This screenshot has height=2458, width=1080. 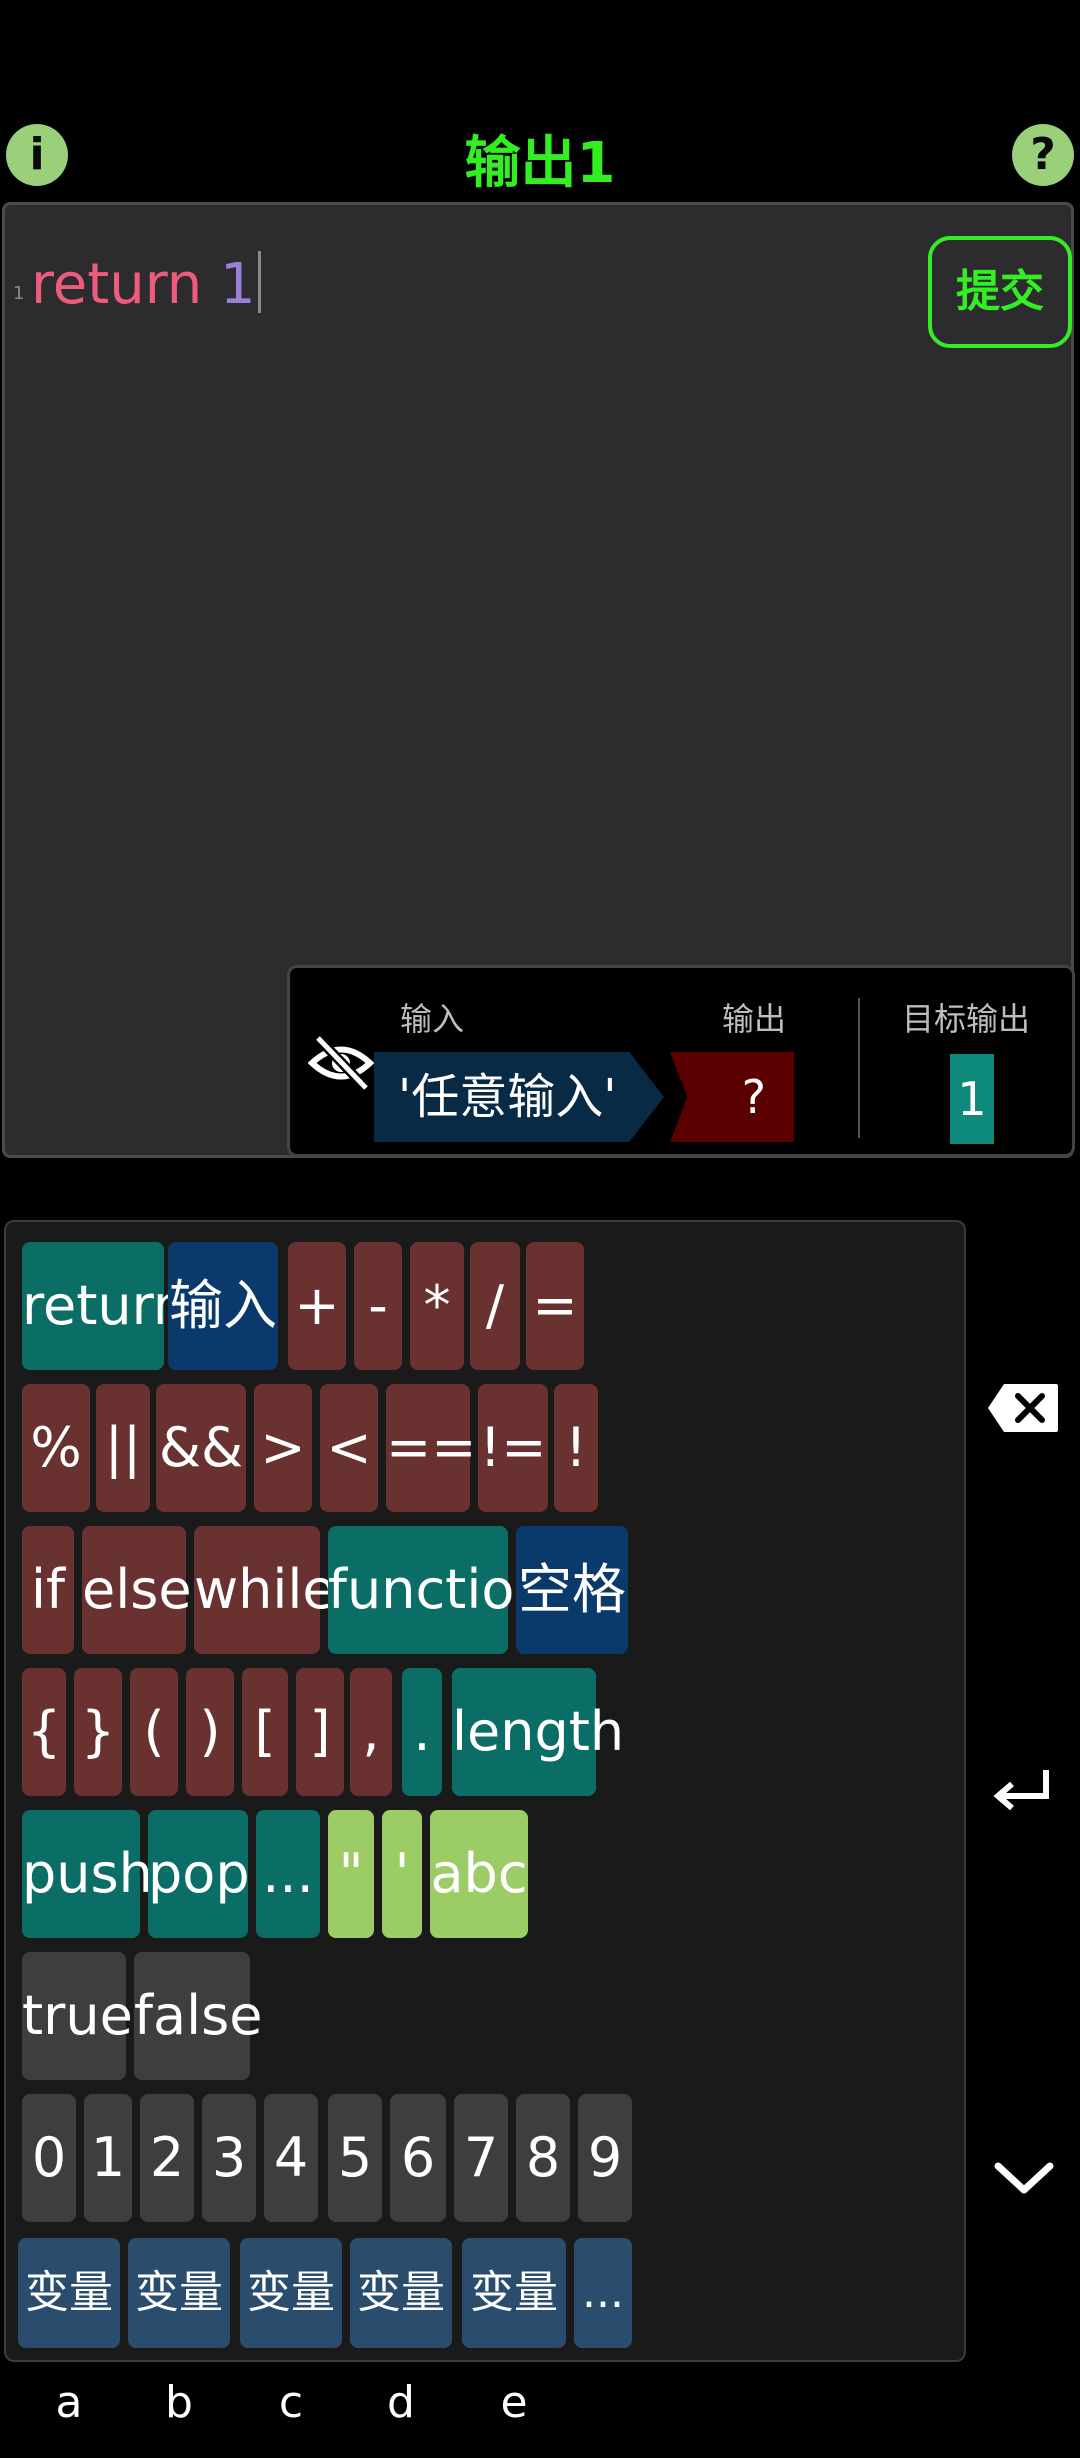 What do you see at coordinates (972, 1099) in the screenshot?
I see `target-output-value: 1` at bounding box center [972, 1099].